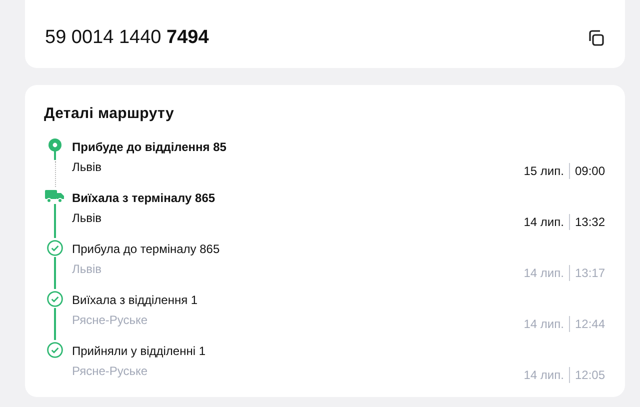 The width and height of the screenshot is (640, 407). What do you see at coordinates (144, 197) in the screenshot?
I see `step-title: Виїхала з терміналу 865` at bounding box center [144, 197].